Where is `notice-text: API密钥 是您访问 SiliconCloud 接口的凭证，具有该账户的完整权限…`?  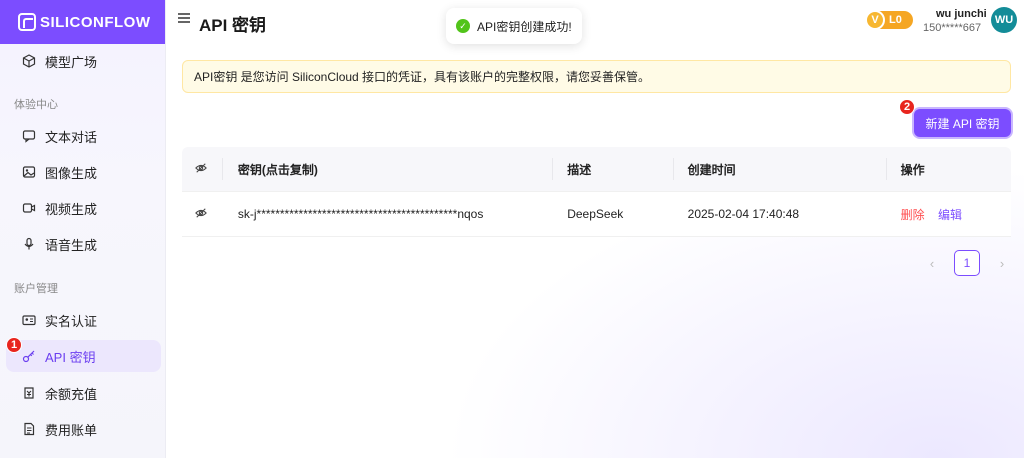 notice-text: API密钥 是您访问 SiliconCloud 接口的凭证，具有该账户的完整权限… is located at coordinates (422, 77).